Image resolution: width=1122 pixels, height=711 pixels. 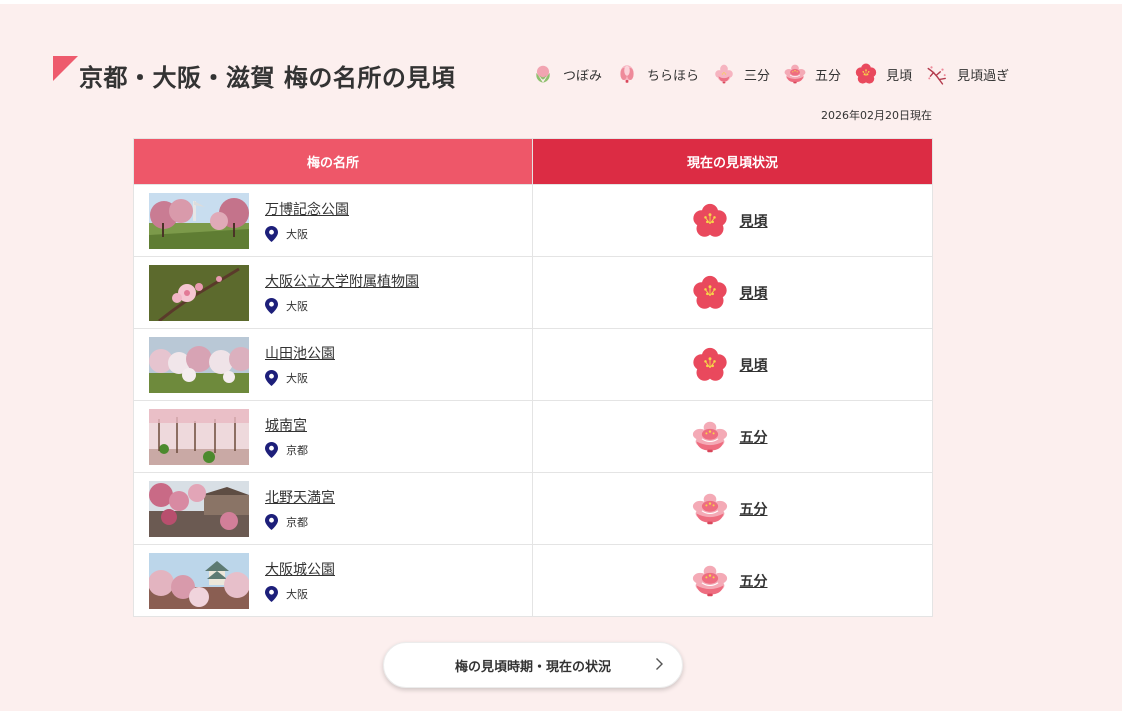 What do you see at coordinates (286, 425) in the screenshot?
I see `spot-name-link: 城南宮` at bounding box center [286, 425].